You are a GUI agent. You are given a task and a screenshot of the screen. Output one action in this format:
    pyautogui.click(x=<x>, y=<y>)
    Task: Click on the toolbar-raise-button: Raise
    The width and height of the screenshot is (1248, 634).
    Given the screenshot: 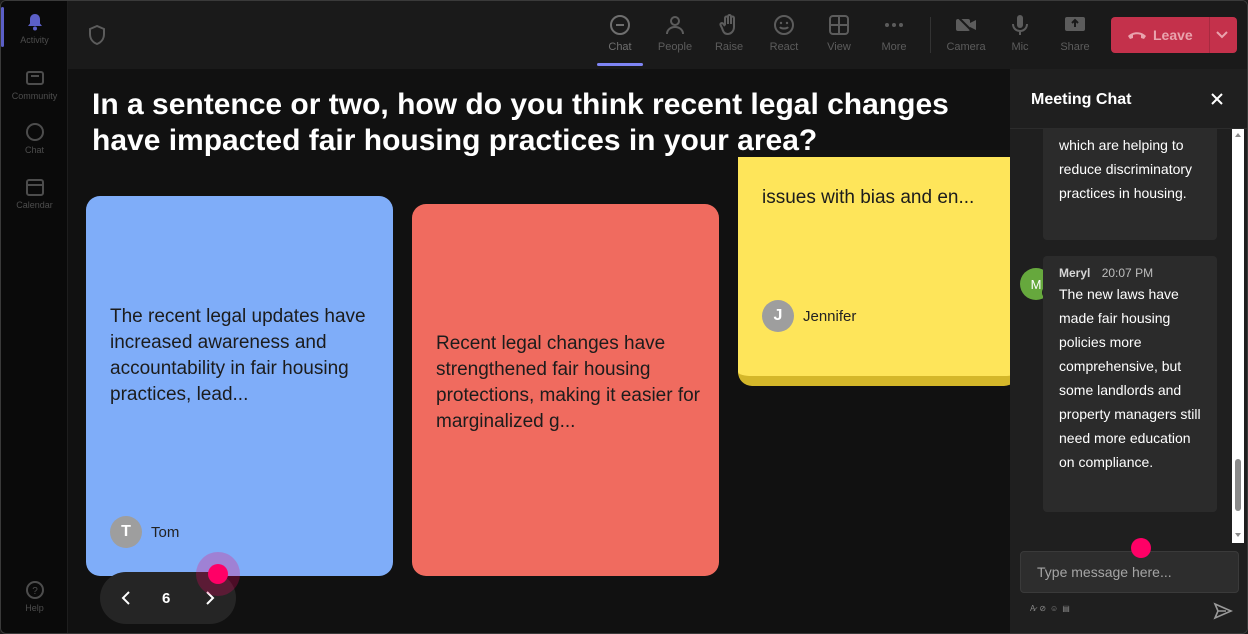 What is the action you would take?
    pyautogui.click(x=729, y=36)
    